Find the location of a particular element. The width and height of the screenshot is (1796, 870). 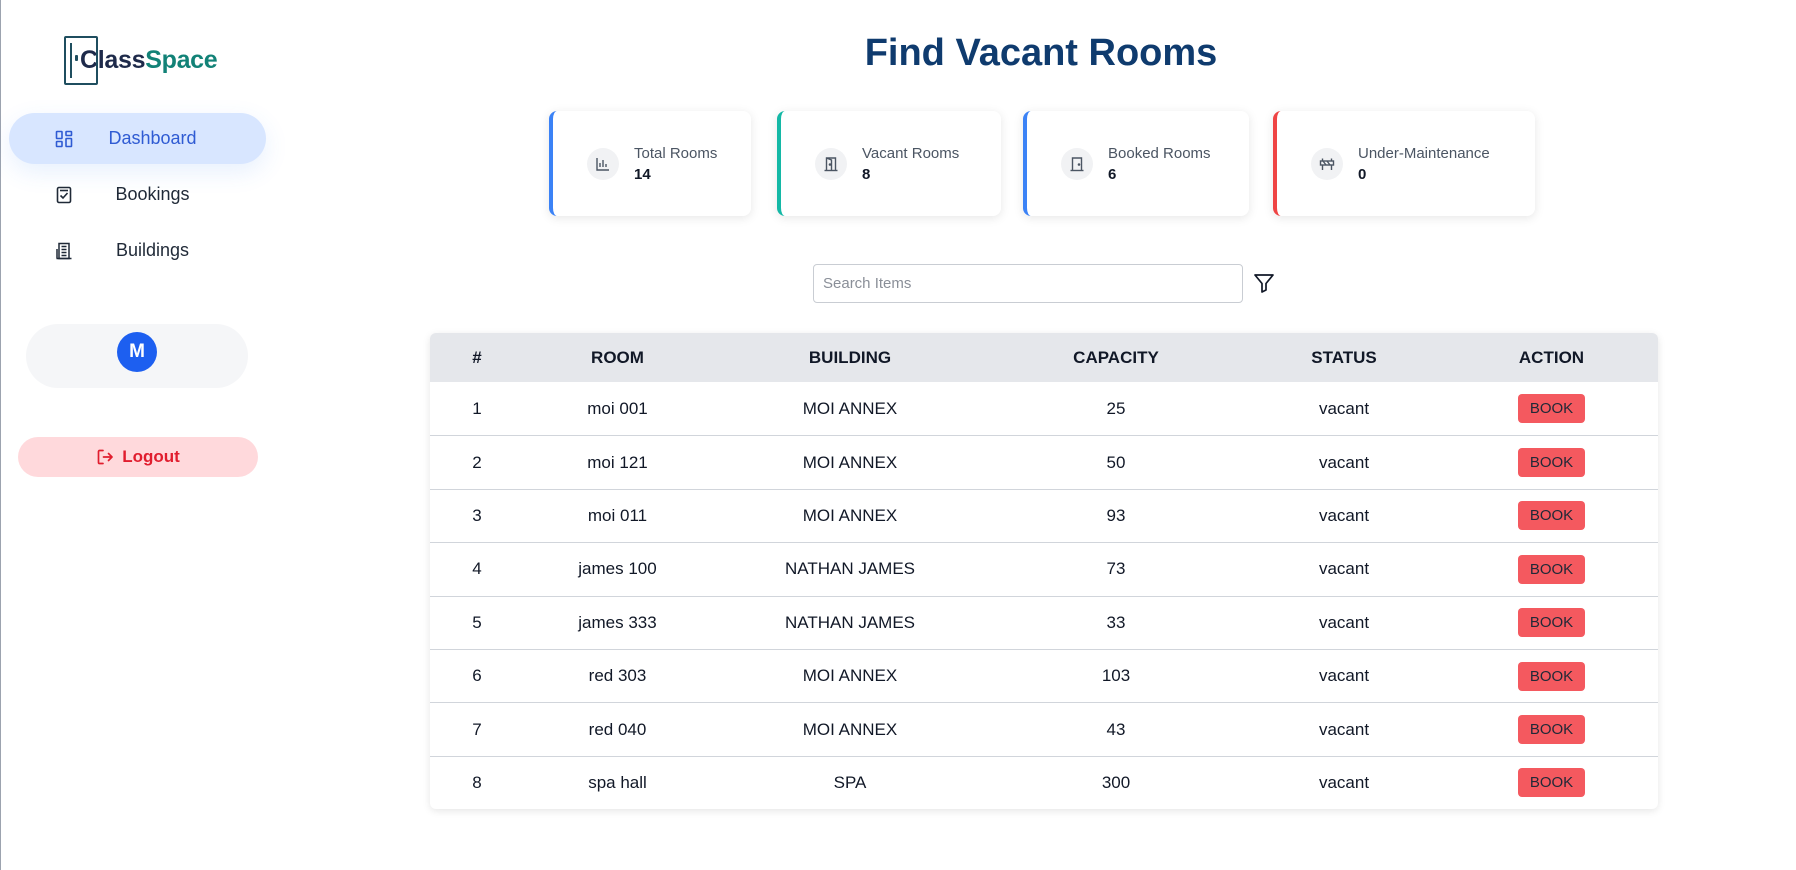

sidebar-item-dashboard: Dashboard is located at coordinates (137, 138).